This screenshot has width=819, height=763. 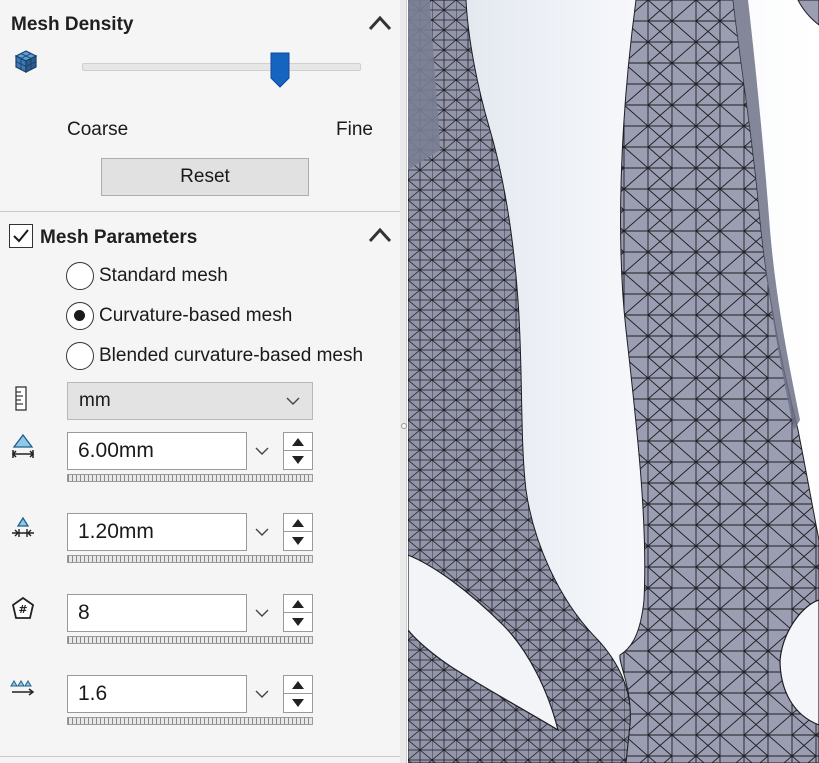 I want to click on panel-splitter, so click(x=403, y=381).